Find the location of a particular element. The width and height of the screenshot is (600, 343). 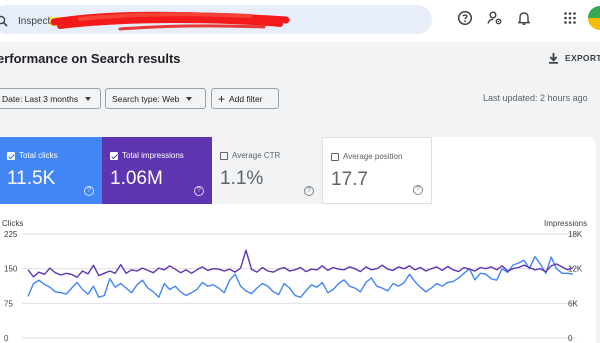

download-icon is located at coordinates (553, 58).